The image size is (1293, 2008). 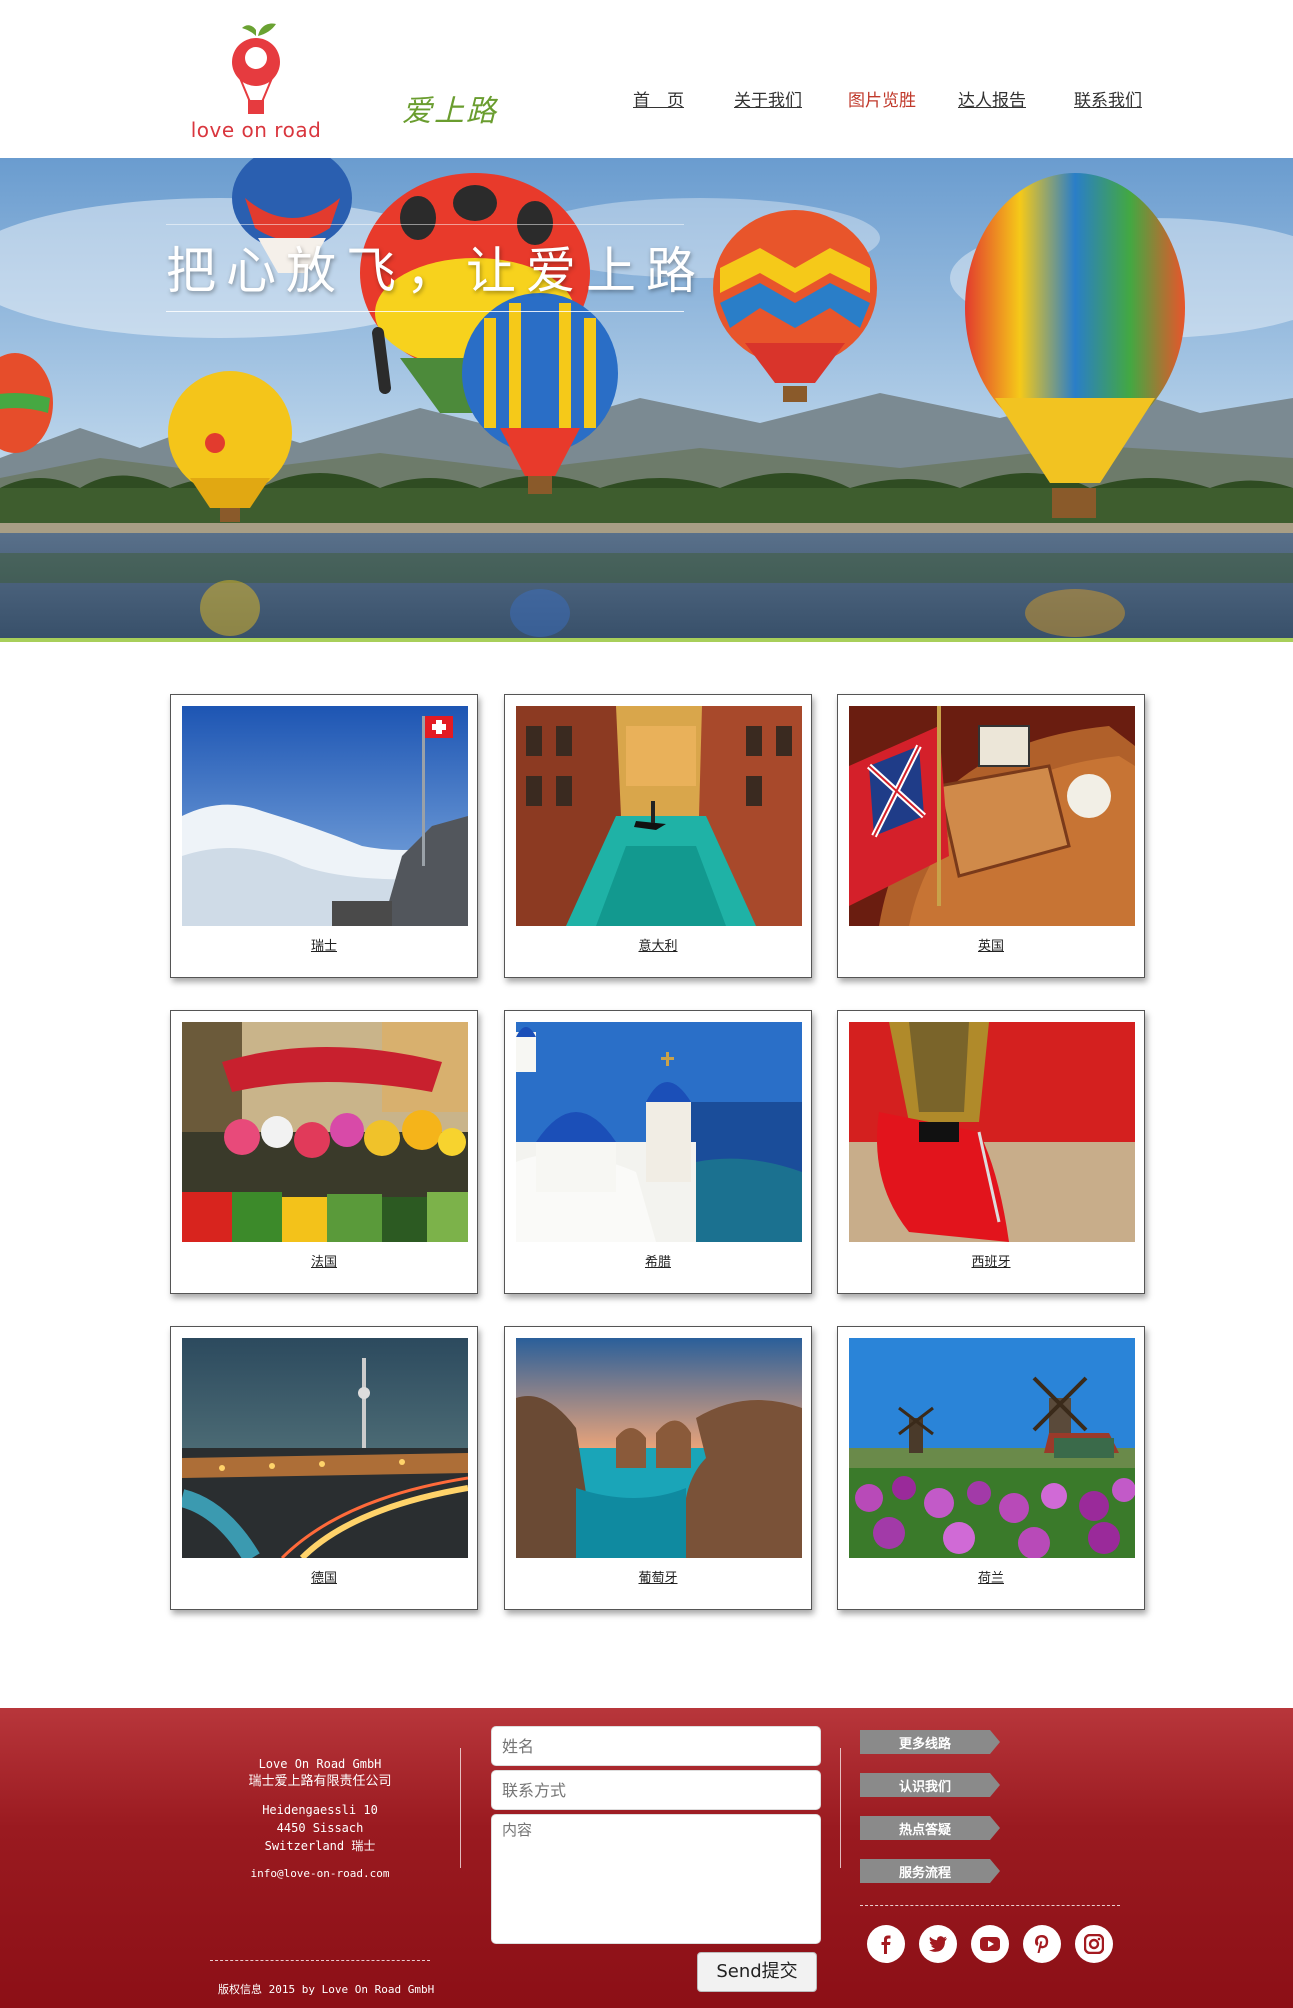 What do you see at coordinates (320, 1781) in the screenshot?
I see `company-name-cn: 瑞士爱上路有限责任公司` at bounding box center [320, 1781].